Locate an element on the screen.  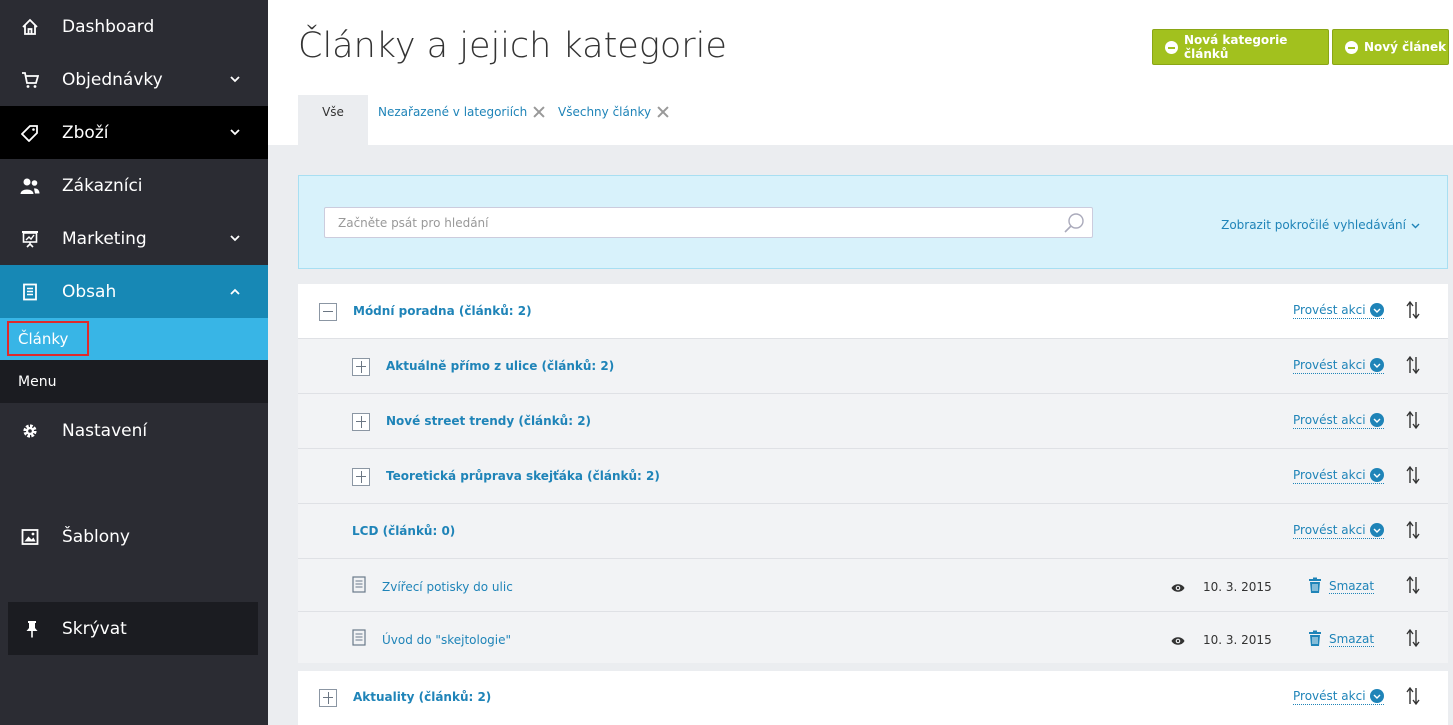
sidebar-item-products: Zboží is located at coordinates (134, 132).